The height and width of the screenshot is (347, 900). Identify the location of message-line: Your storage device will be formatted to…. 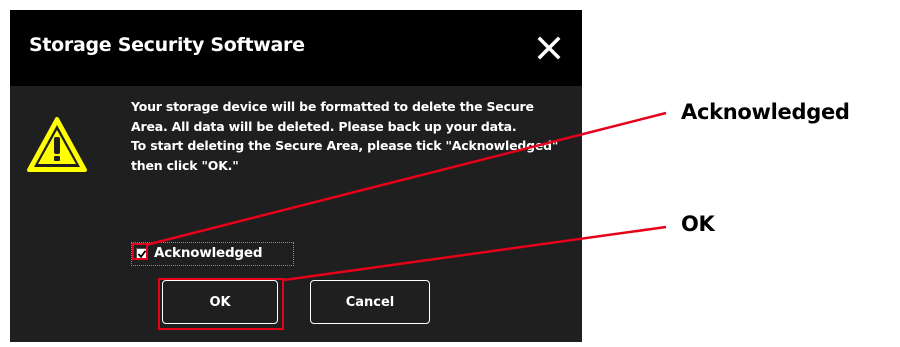
(332, 116).